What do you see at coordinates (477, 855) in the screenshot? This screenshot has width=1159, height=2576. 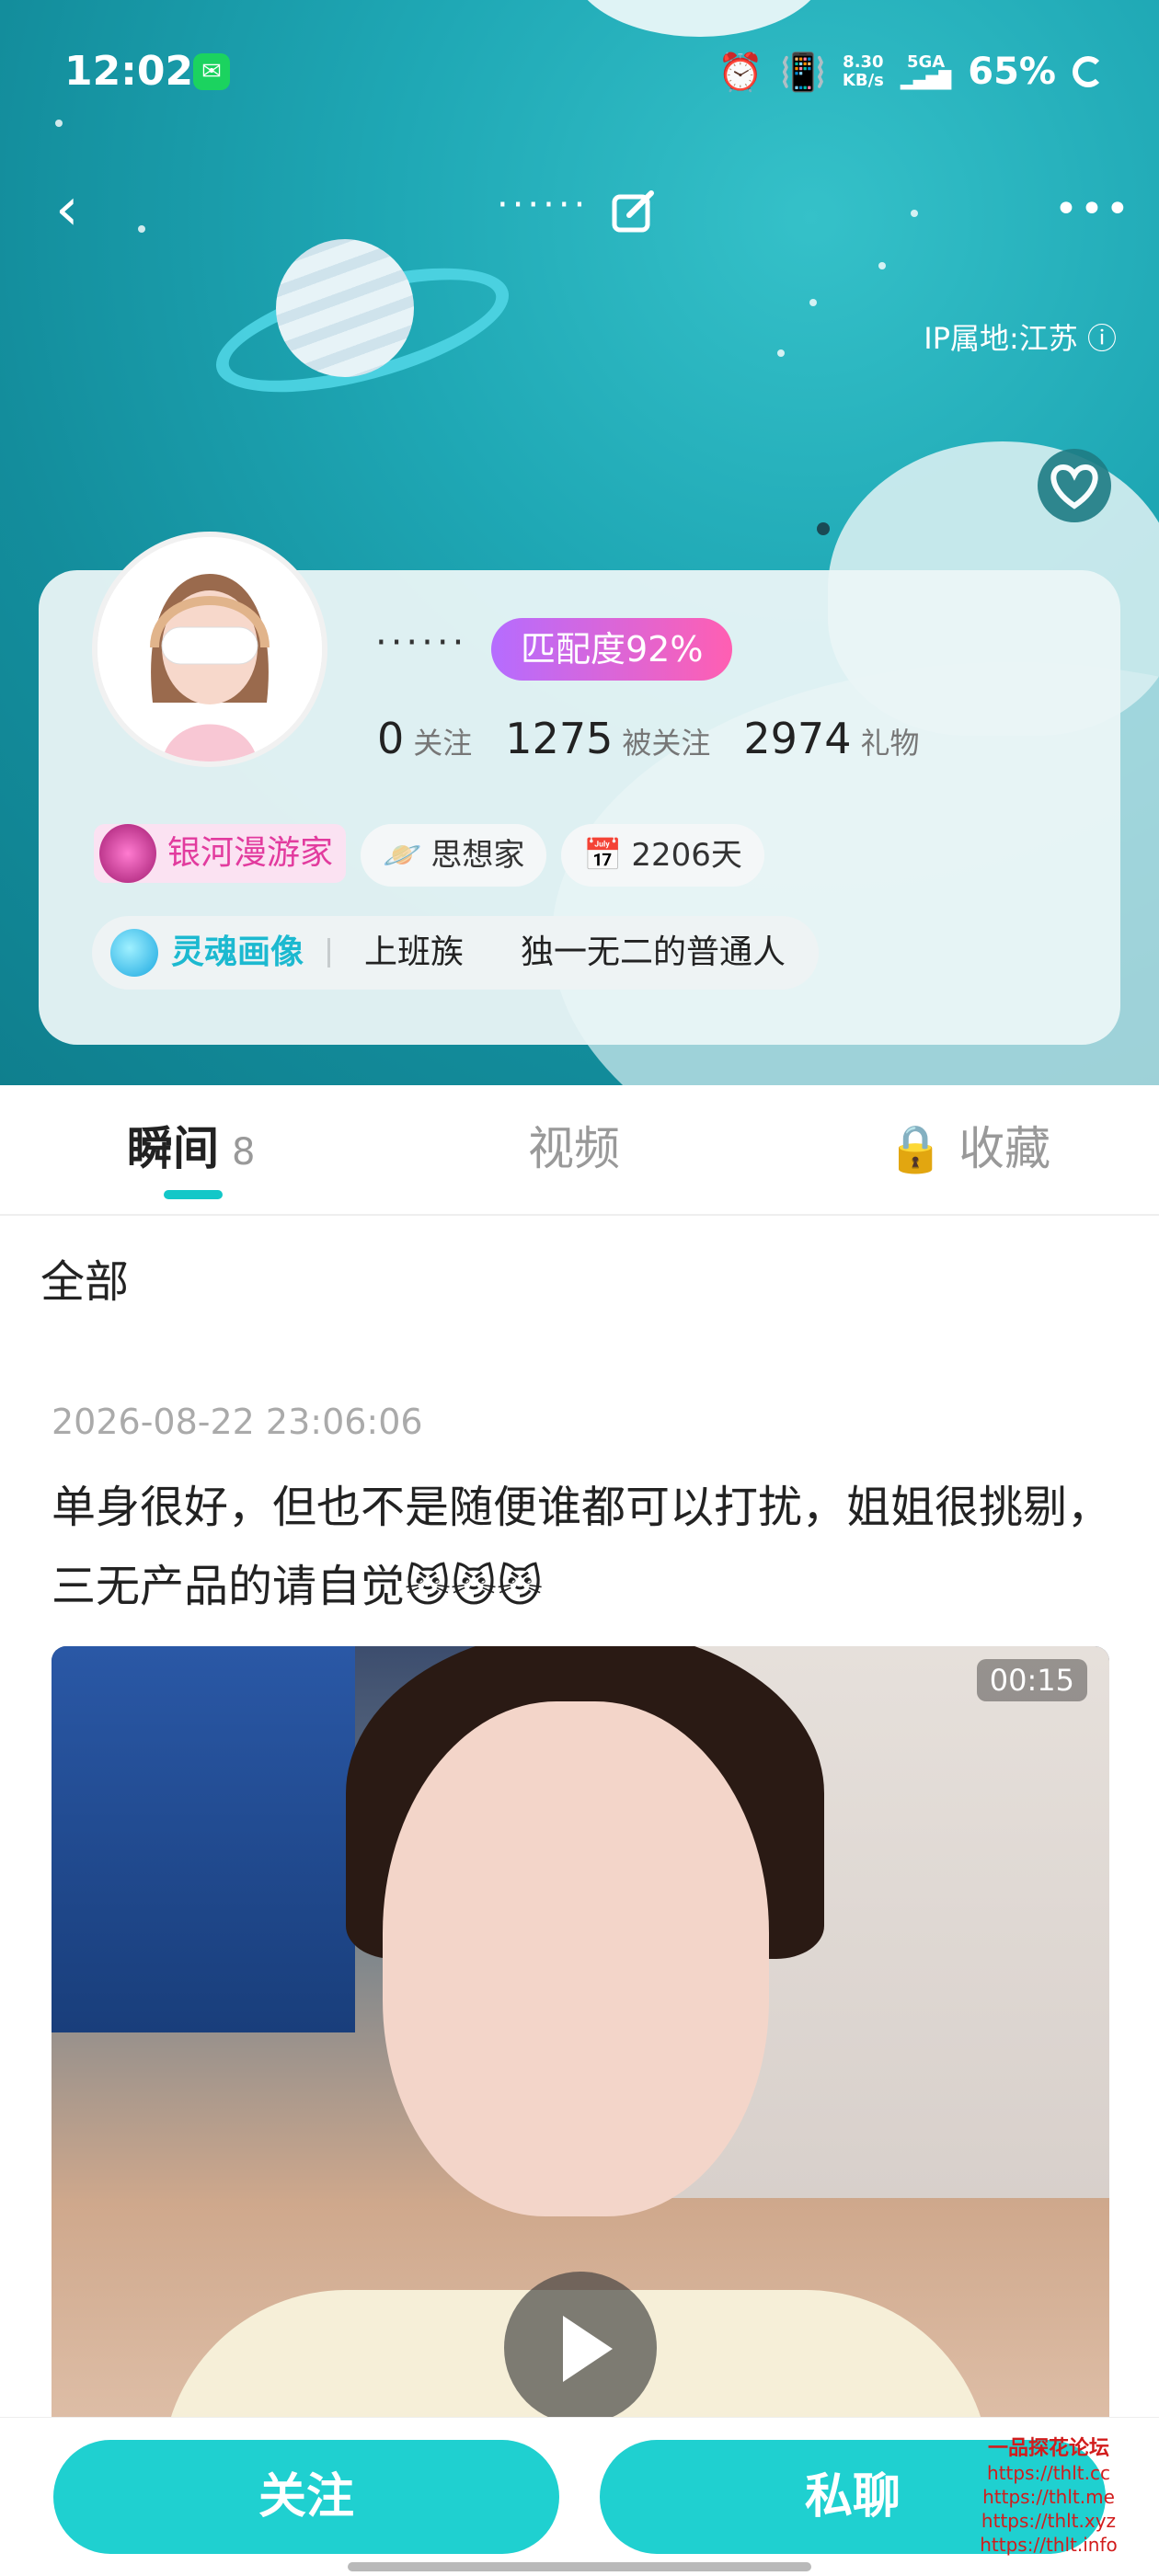 I see `thinker-label: 思想家` at bounding box center [477, 855].